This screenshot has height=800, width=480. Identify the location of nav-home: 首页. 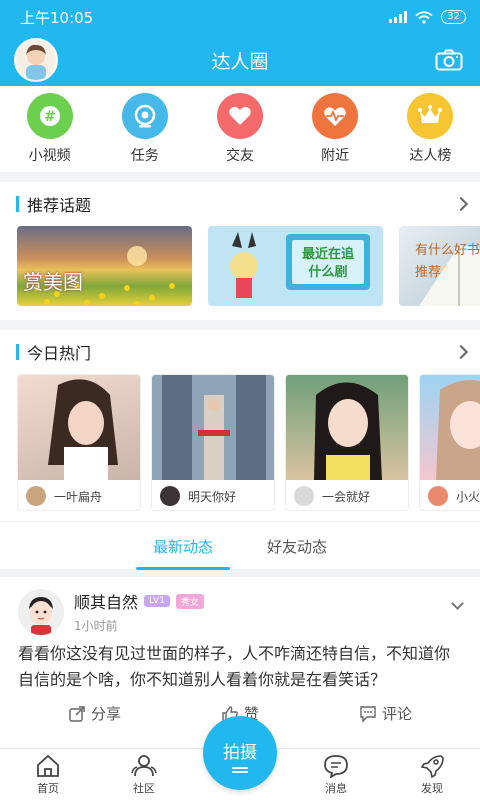
(48, 775).